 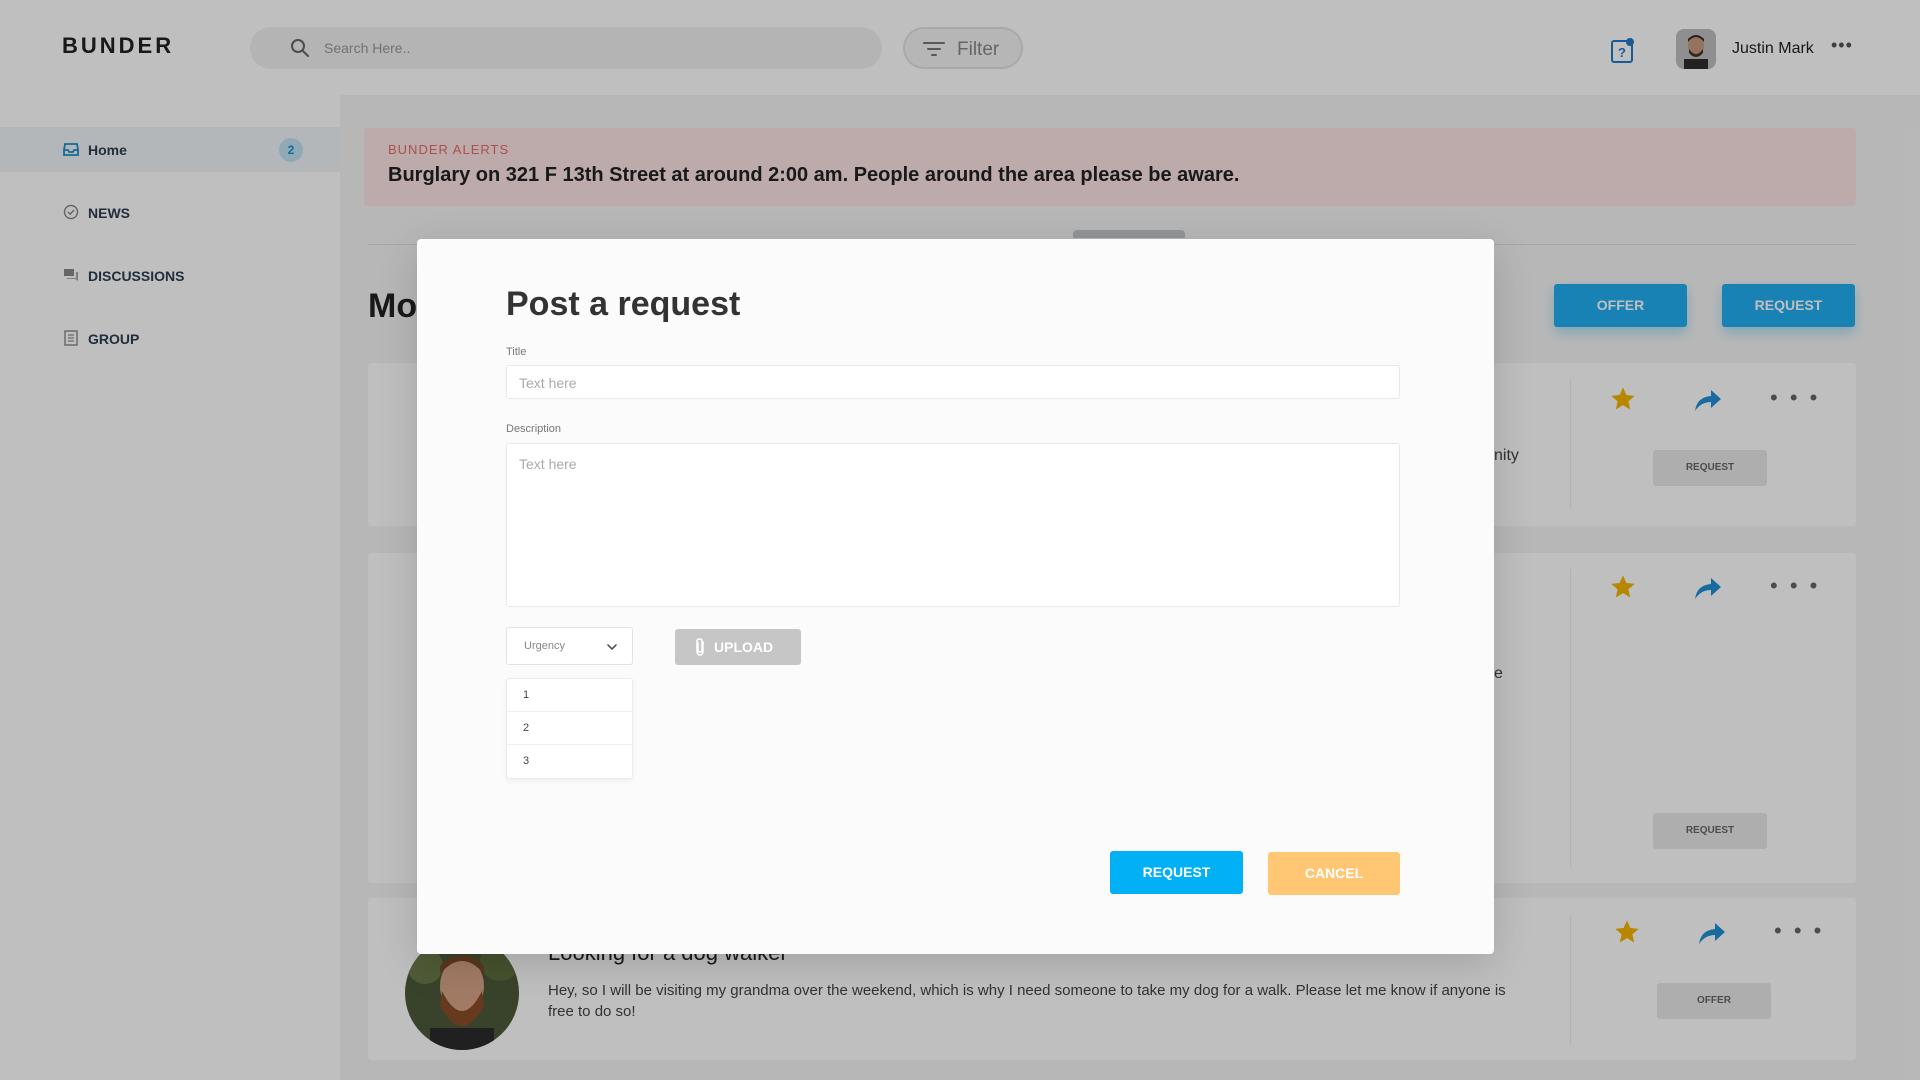 I want to click on description-placeholder: Text here, so click(x=548, y=464).